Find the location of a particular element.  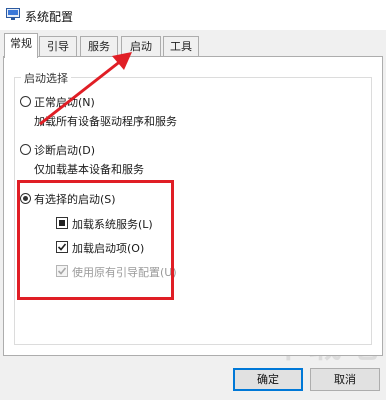

system-config-icon is located at coordinates (13, 14).